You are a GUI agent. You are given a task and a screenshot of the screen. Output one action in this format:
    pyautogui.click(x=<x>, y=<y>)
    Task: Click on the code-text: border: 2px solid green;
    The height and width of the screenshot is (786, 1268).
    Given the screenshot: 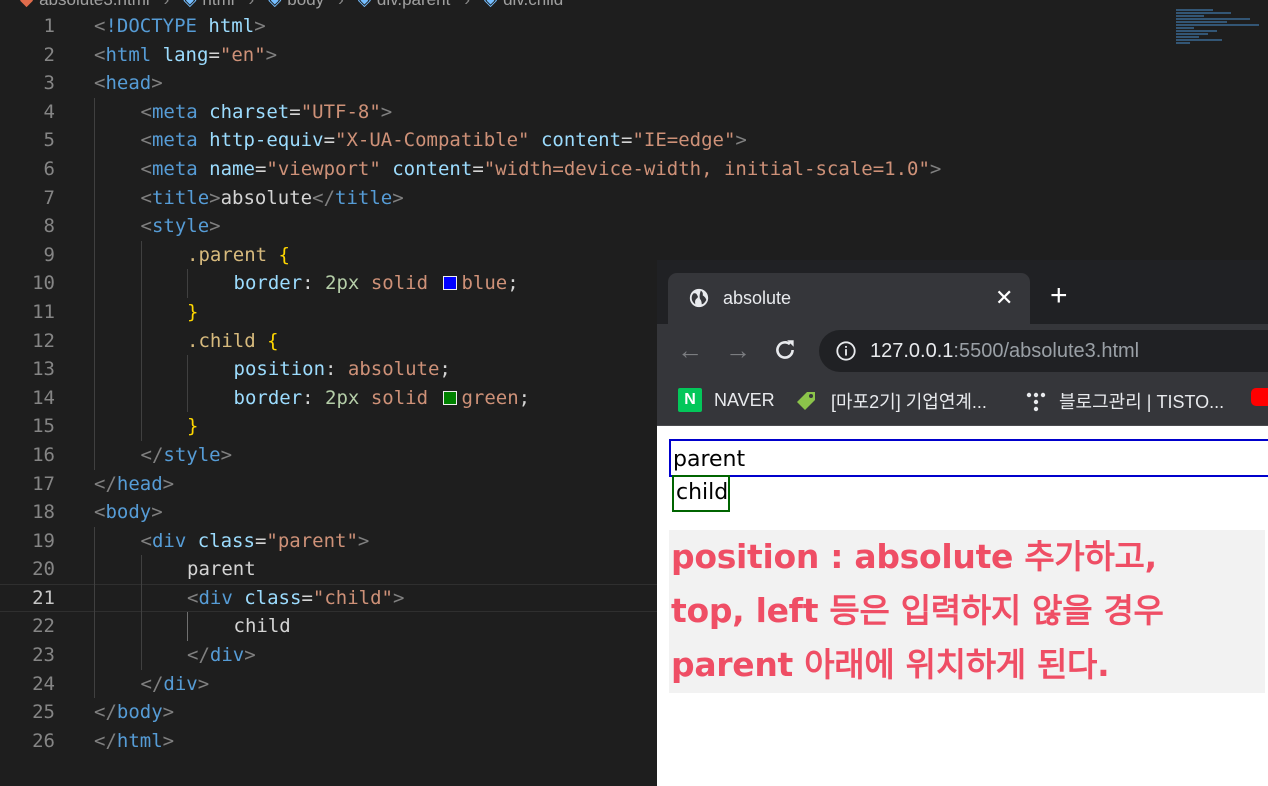 What is the action you would take?
    pyautogui.click(x=382, y=398)
    